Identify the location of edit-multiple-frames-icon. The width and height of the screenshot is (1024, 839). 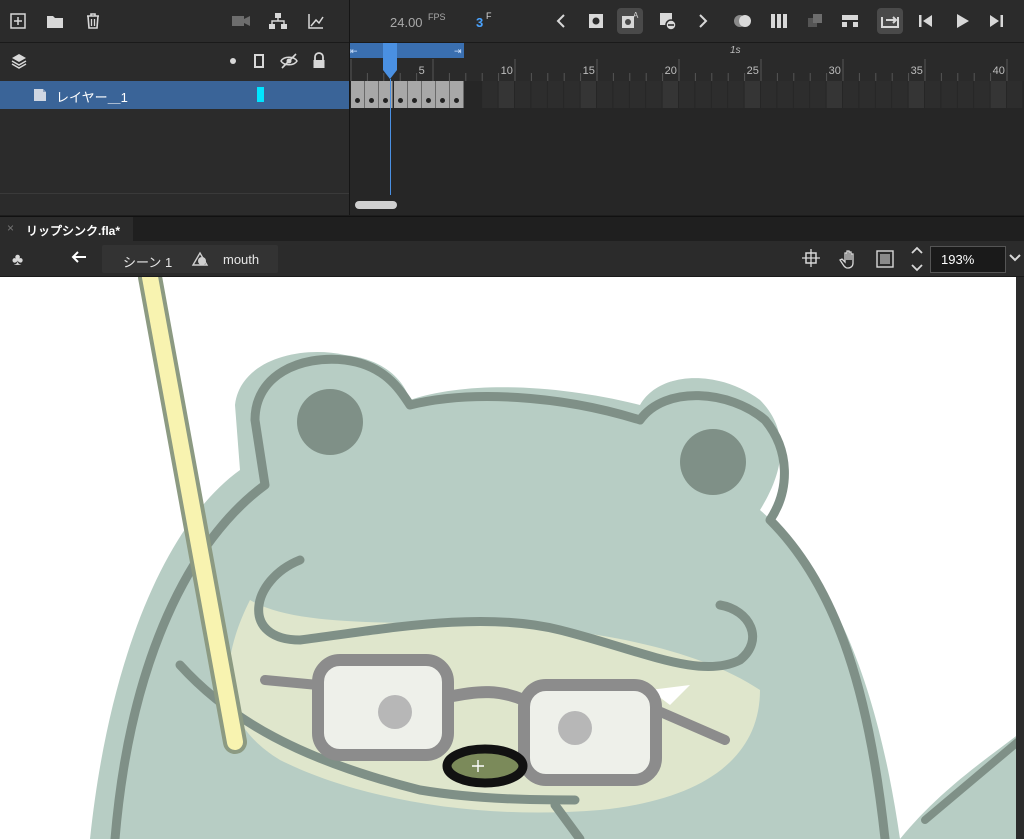
(779, 21).